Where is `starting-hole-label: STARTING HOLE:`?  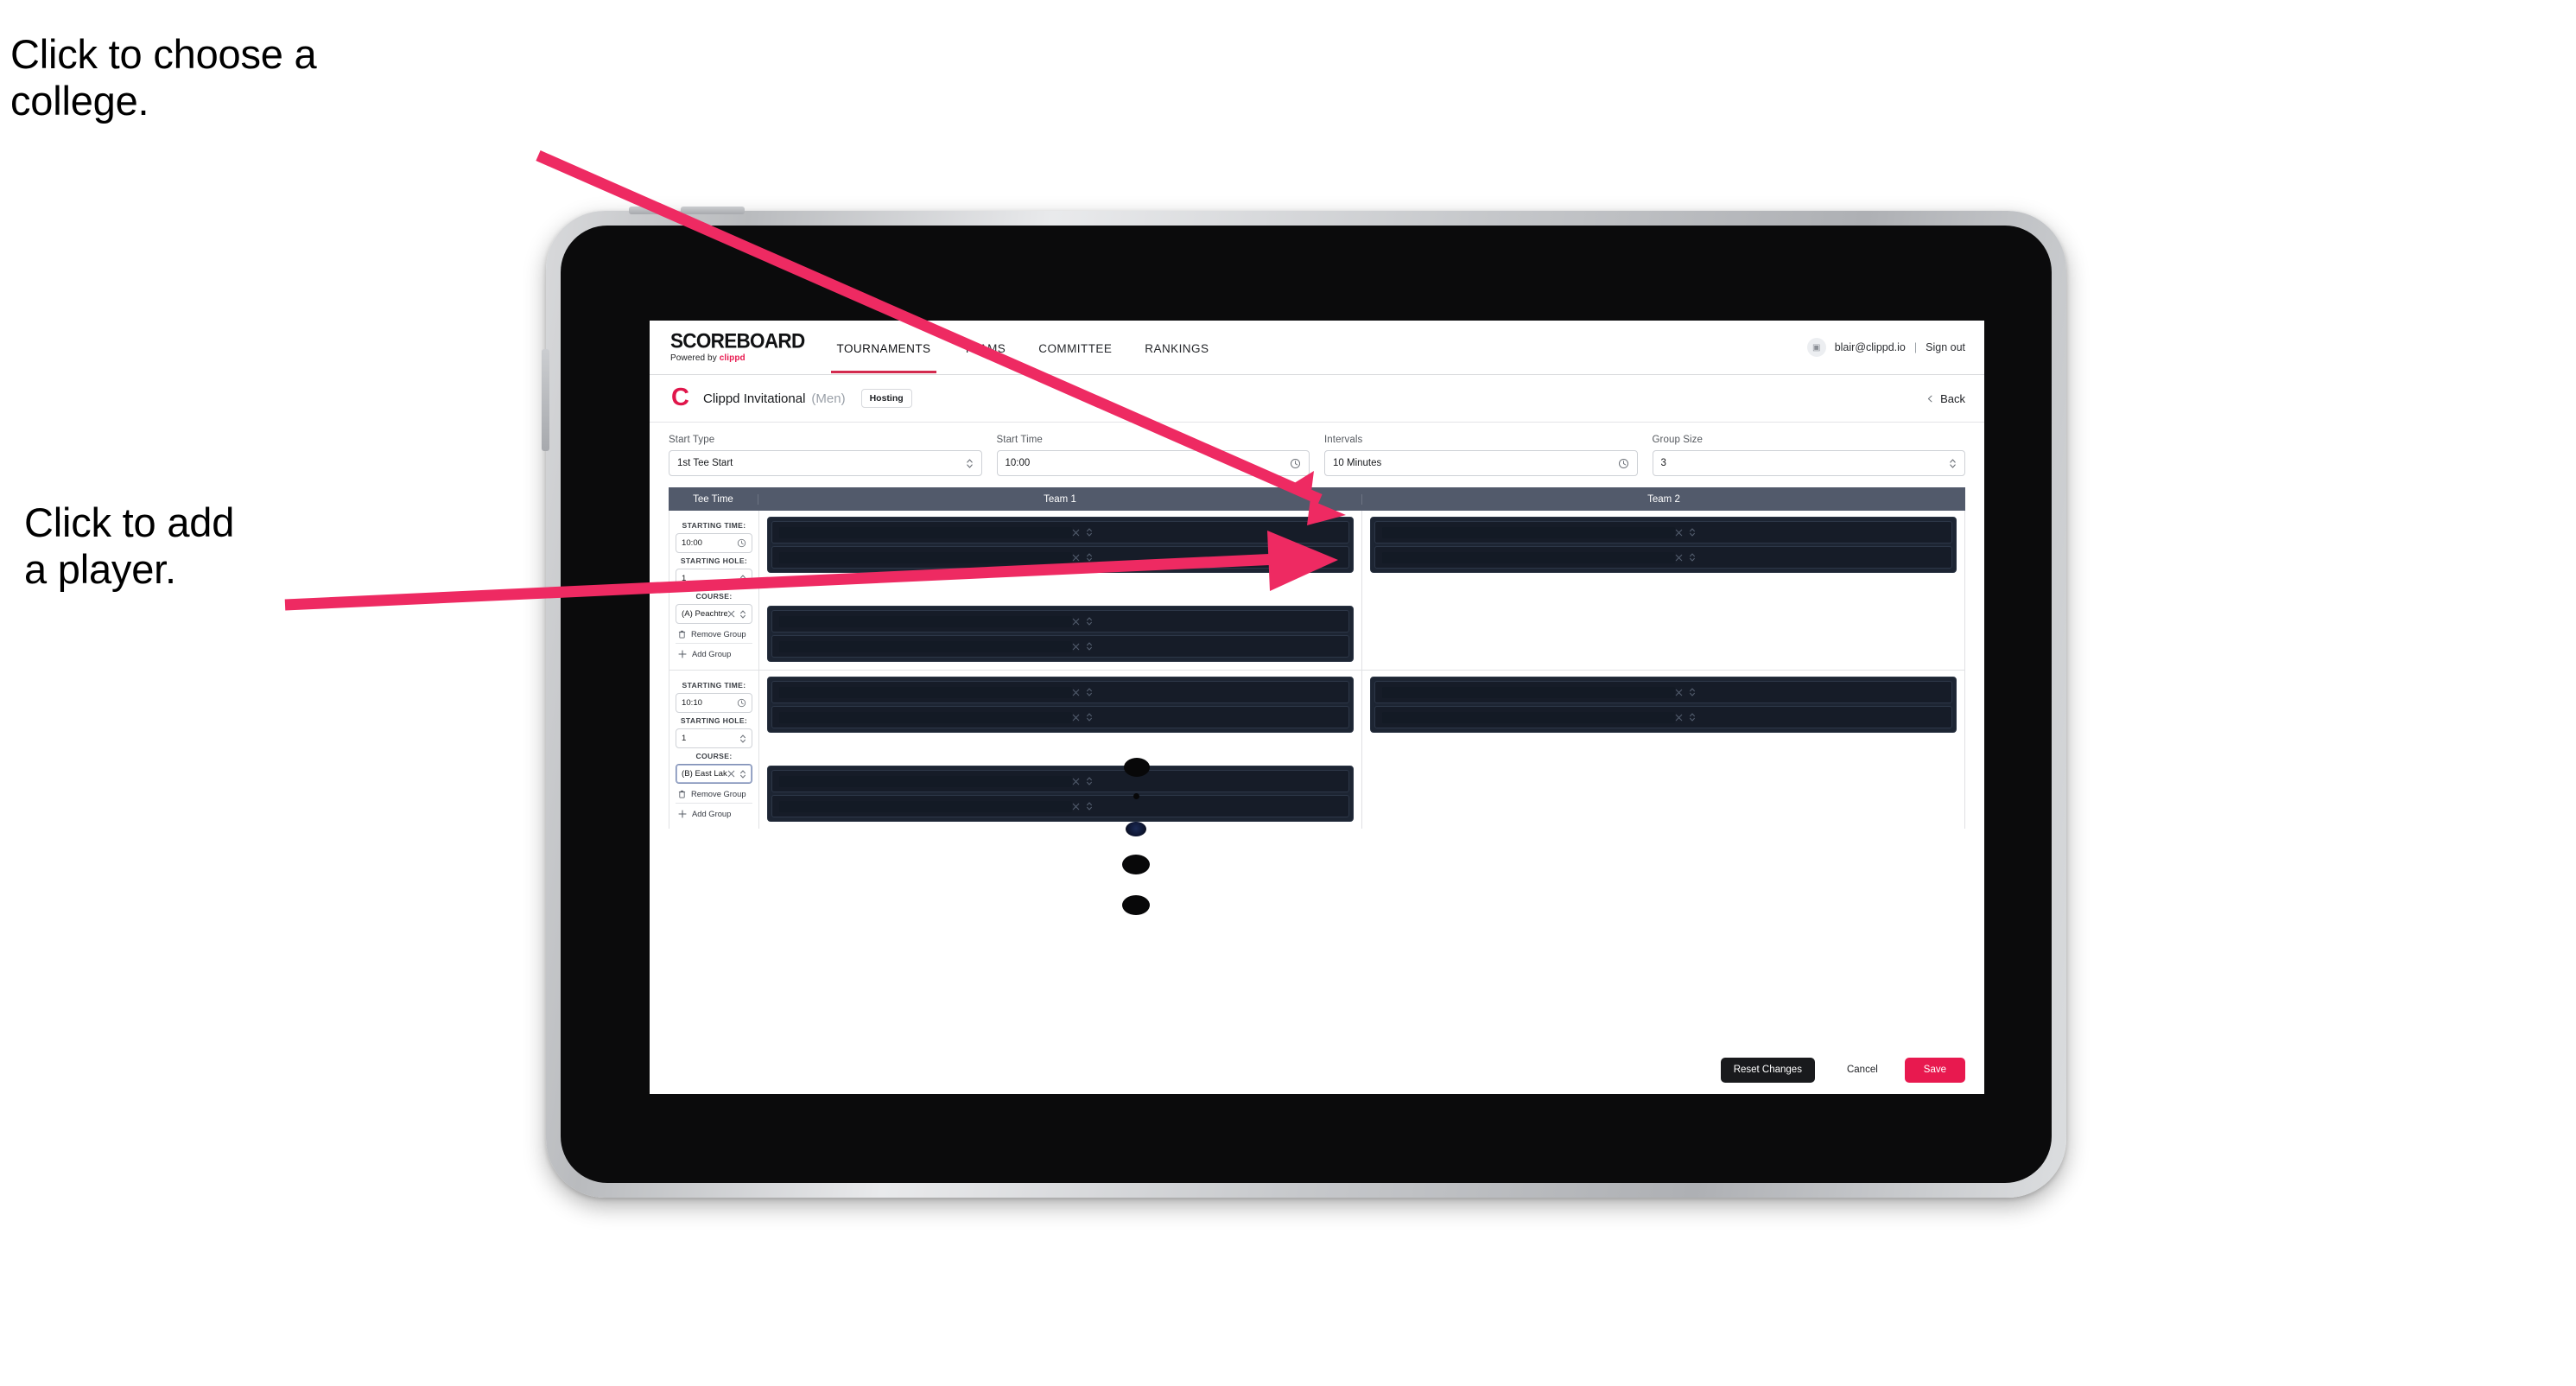
starting-hole-label: STARTING HOLE: is located at coordinates (714, 560).